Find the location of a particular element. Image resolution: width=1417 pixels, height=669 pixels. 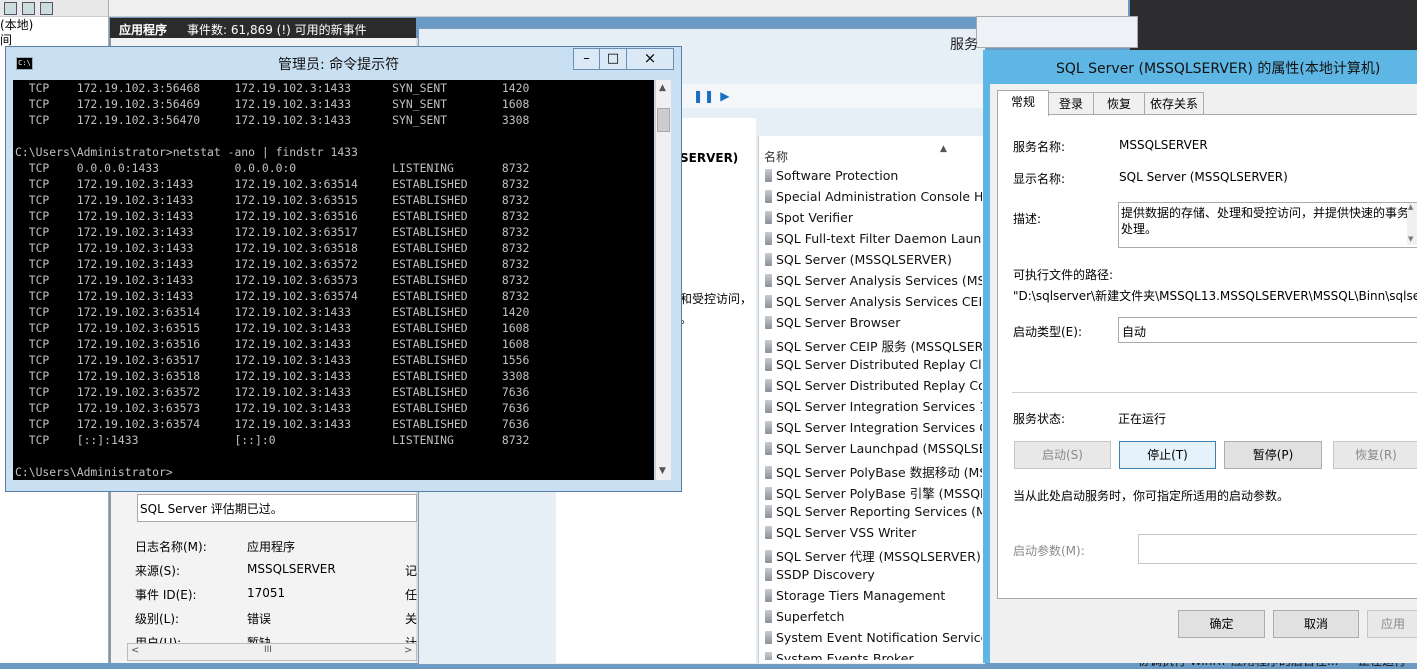

detail-extra-level: 关 is located at coordinates (411, 619).